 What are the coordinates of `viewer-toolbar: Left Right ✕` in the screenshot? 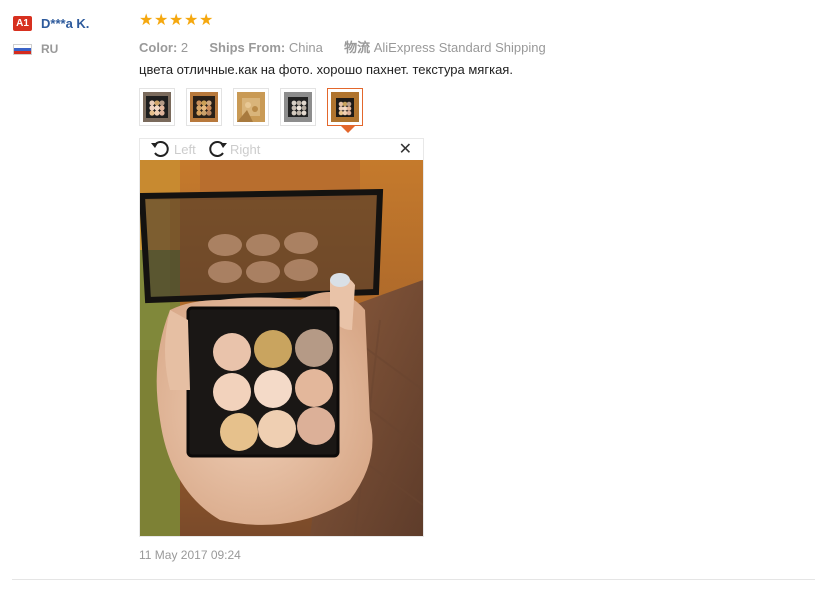 It's located at (281, 149).